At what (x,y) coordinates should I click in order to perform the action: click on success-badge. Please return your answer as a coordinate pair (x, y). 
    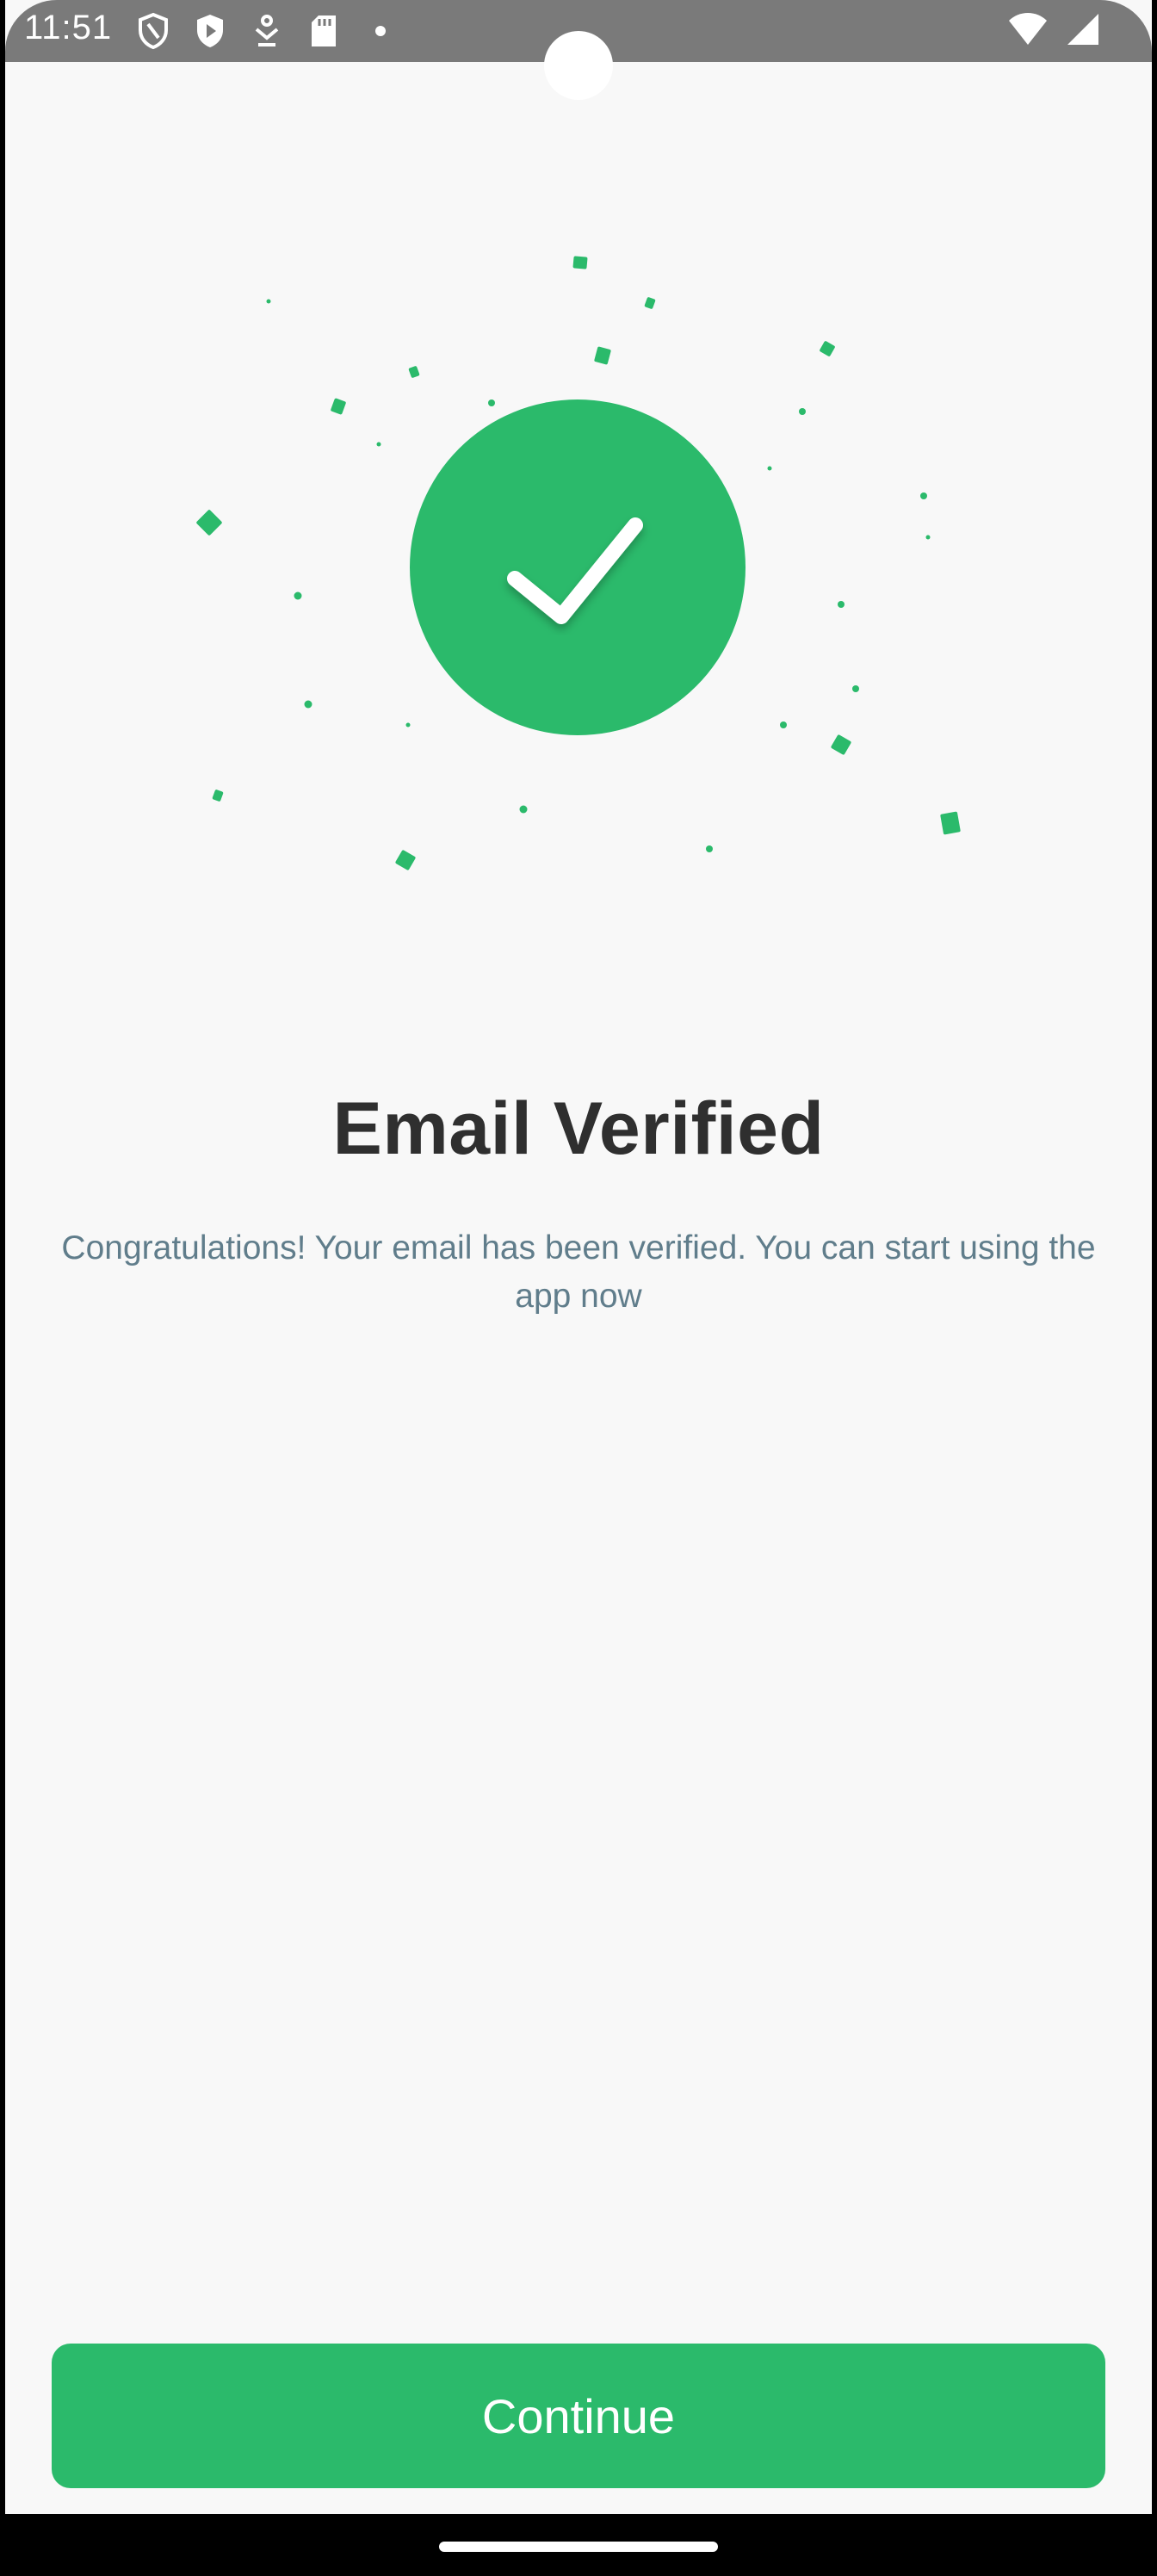
    Looking at the image, I should click on (578, 567).